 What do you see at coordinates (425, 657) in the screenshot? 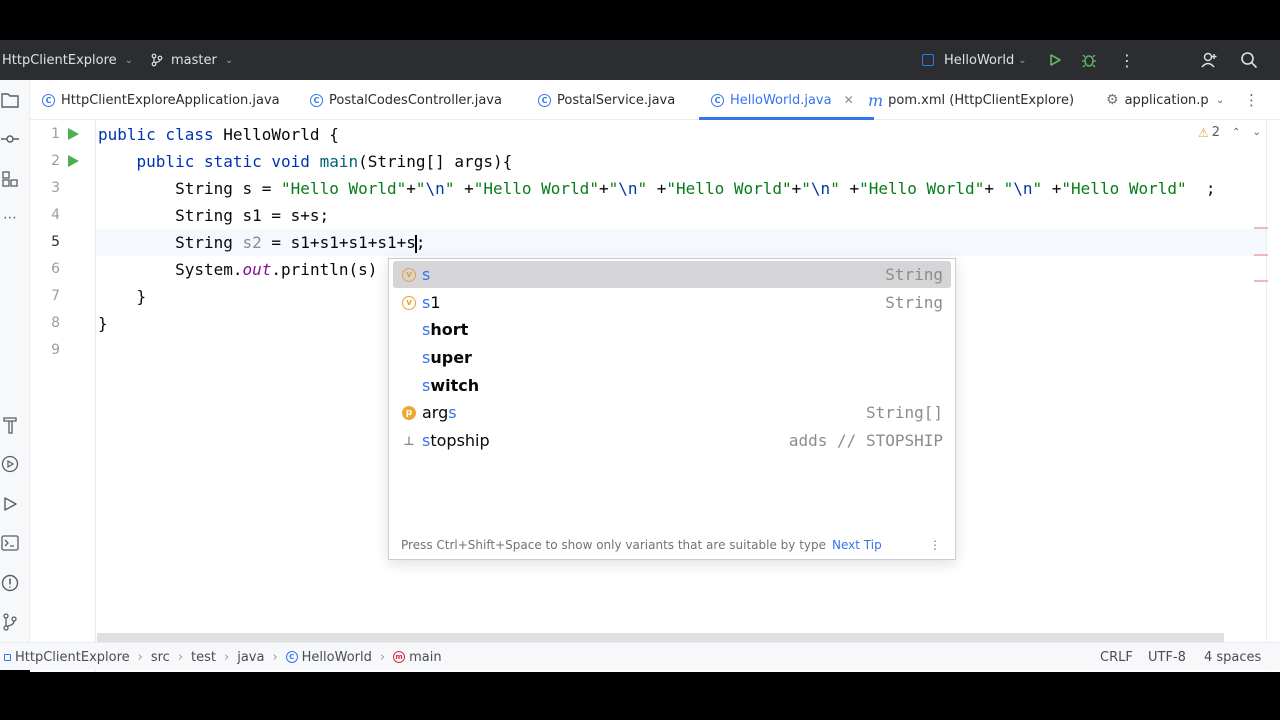
I see `breadcrumb-item: main` at bounding box center [425, 657].